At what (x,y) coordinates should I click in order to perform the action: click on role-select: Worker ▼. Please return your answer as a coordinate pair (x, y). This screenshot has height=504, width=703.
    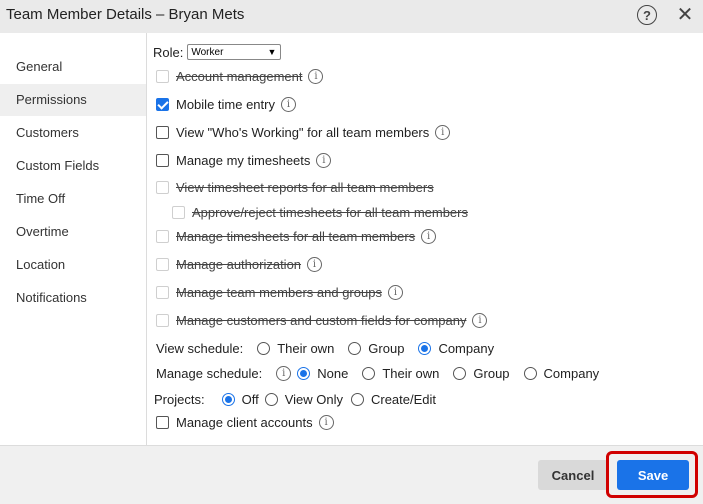
    Looking at the image, I should click on (234, 52).